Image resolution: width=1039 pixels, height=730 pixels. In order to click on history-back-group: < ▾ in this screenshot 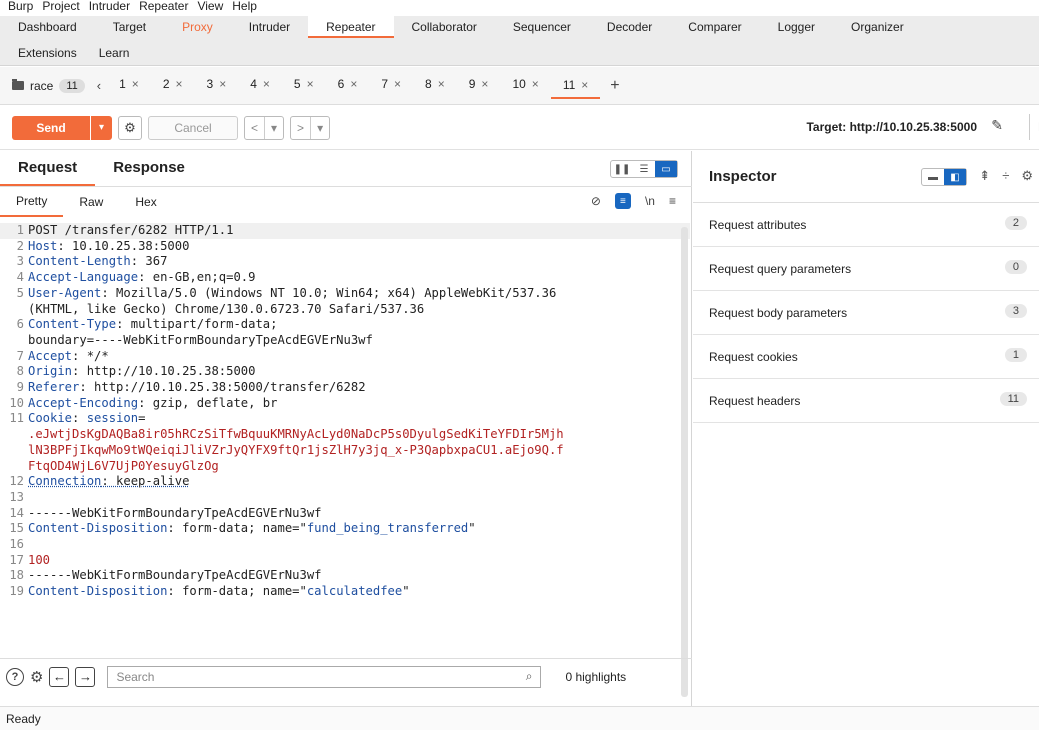, I will do `click(264, 127)`.